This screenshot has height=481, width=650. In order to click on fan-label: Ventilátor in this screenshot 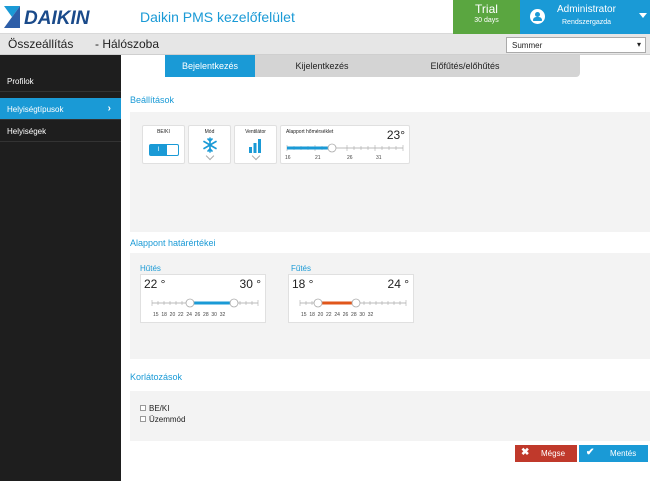, I will do `click(255, 132)`.